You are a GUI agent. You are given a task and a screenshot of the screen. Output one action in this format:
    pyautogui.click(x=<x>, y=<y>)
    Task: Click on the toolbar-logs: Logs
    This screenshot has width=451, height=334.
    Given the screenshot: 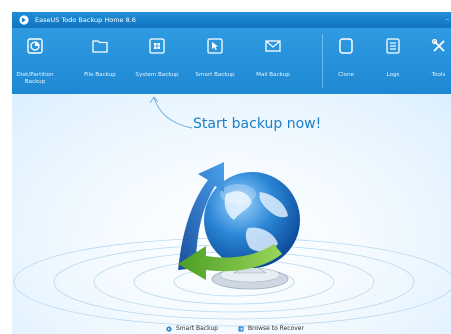 What is the action you would take?
    pyautogui.click(x=393, y=61)
    